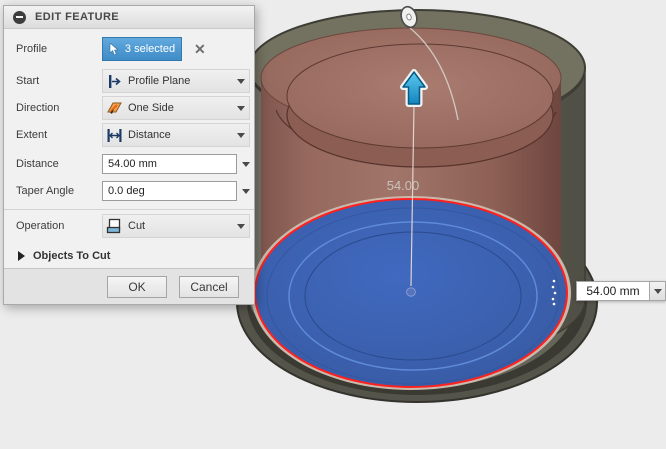 This screenshot has width=666, height=449. What do you see at coordinates (114, 135) in the screenshot?
I see `distance-icon` at bounding box center [114, 135].